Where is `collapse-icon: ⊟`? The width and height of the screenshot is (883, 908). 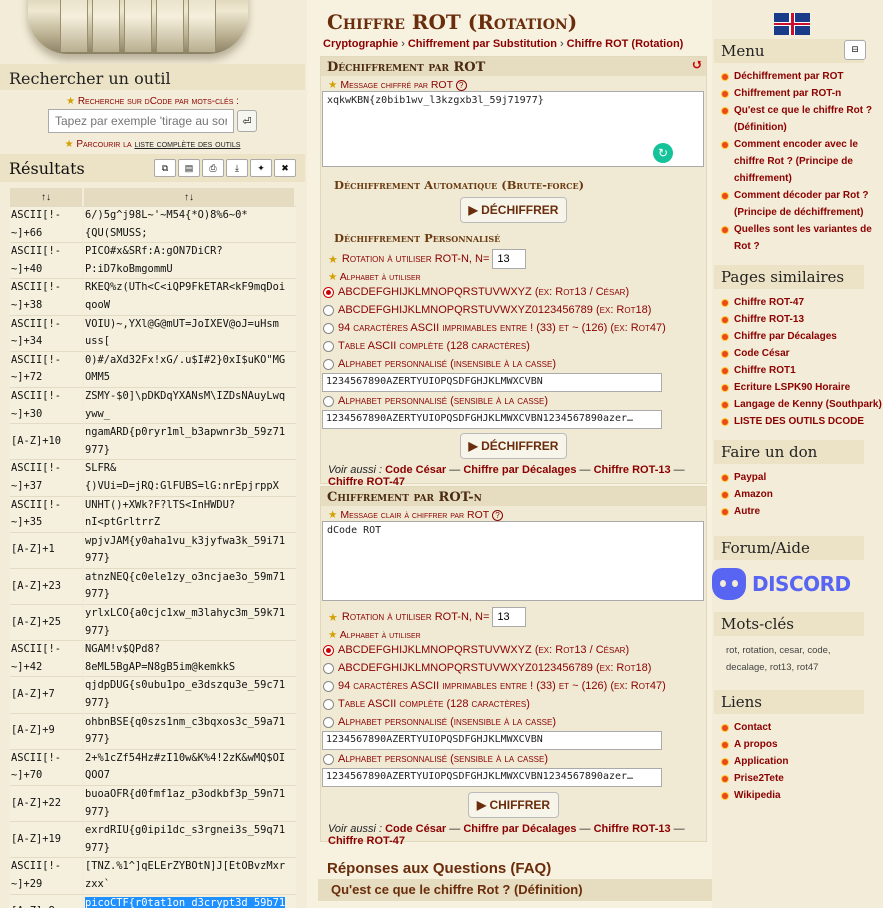 collapse-icon: ⊟ is located at coordinates (855, 50).